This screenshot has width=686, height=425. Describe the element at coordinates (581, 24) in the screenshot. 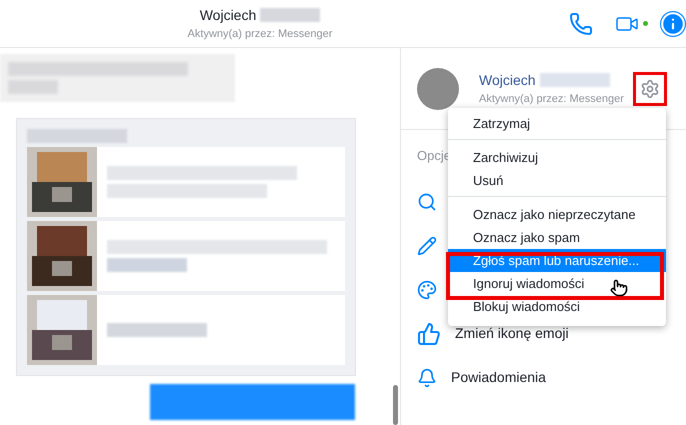

I see `phone-icon` at that location.